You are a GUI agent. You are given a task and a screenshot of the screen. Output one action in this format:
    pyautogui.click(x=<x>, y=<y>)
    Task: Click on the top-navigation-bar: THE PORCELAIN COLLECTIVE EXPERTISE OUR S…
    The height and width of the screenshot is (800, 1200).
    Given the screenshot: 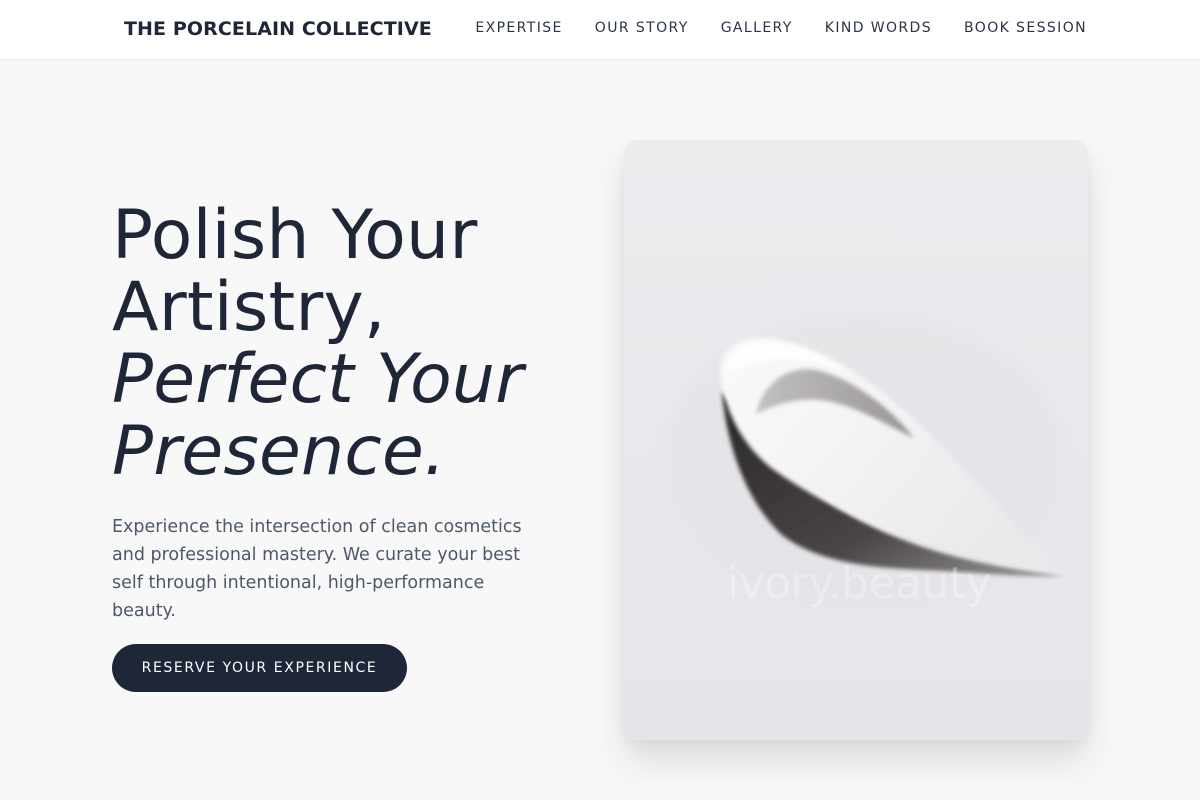 What is the action you would take?
    pyautogui.click(x=600, y=30)
    